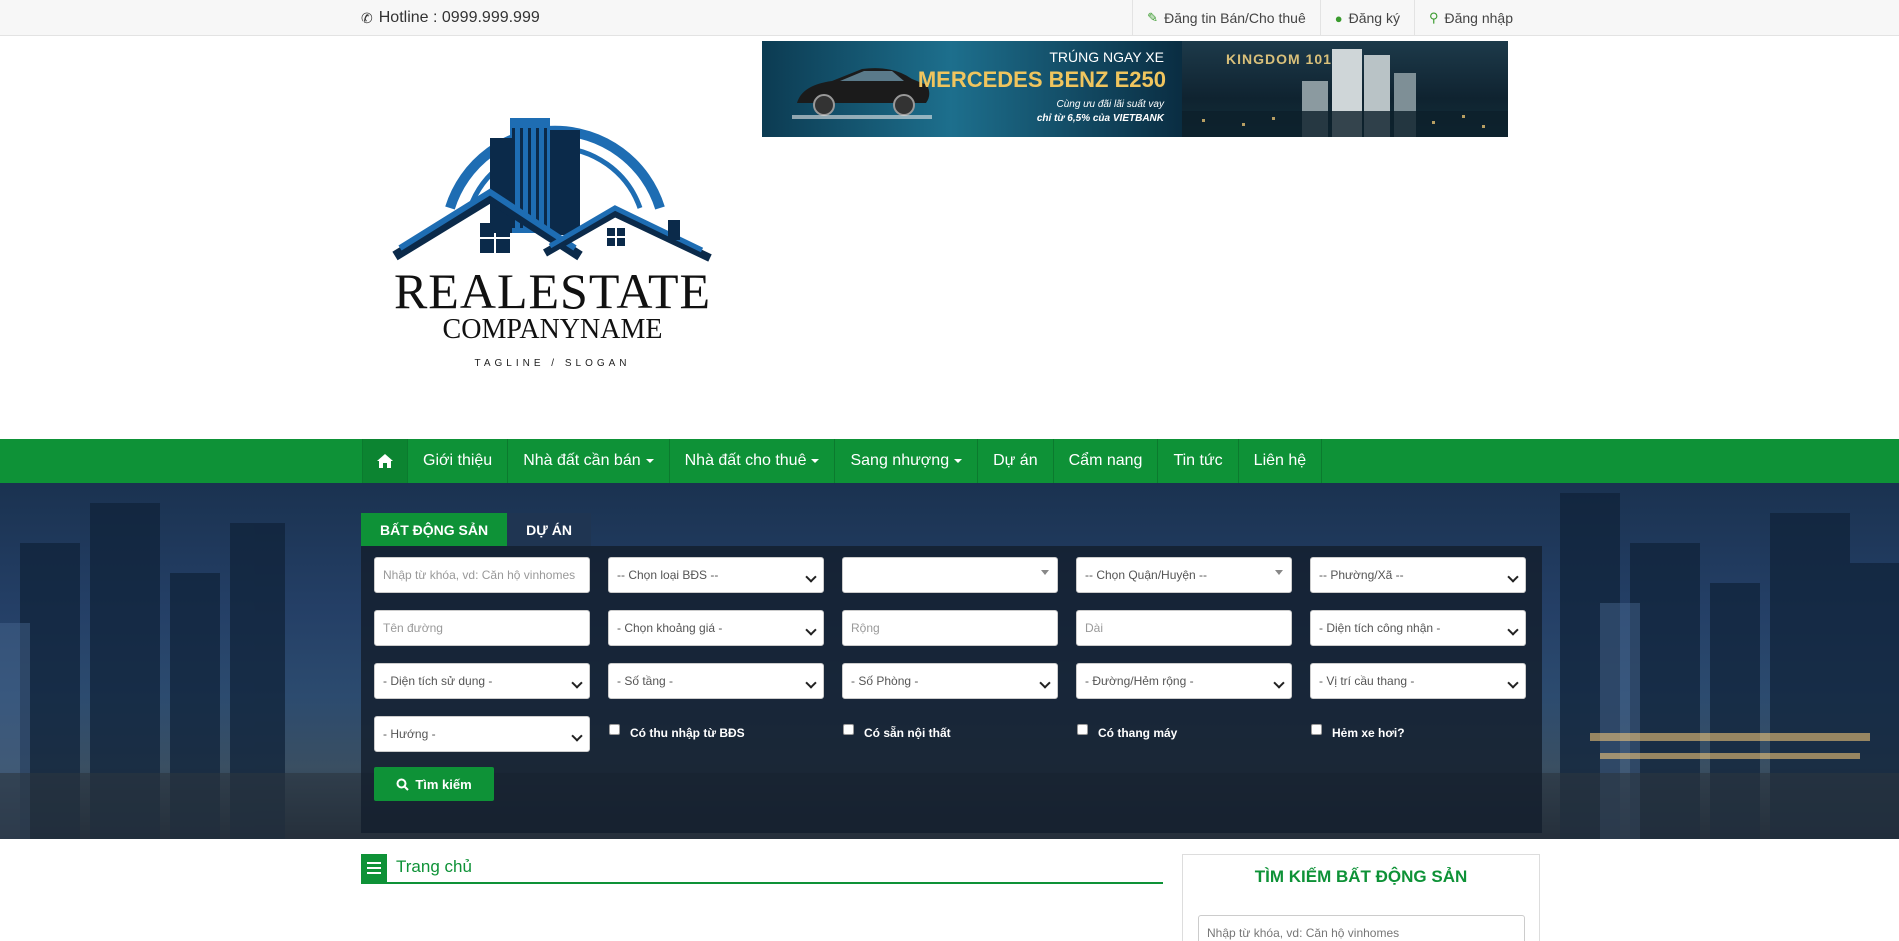  What do you see at coordinates (403, 784) in the screenshot?
I see `search-icon` at bounding box center [403, 784].